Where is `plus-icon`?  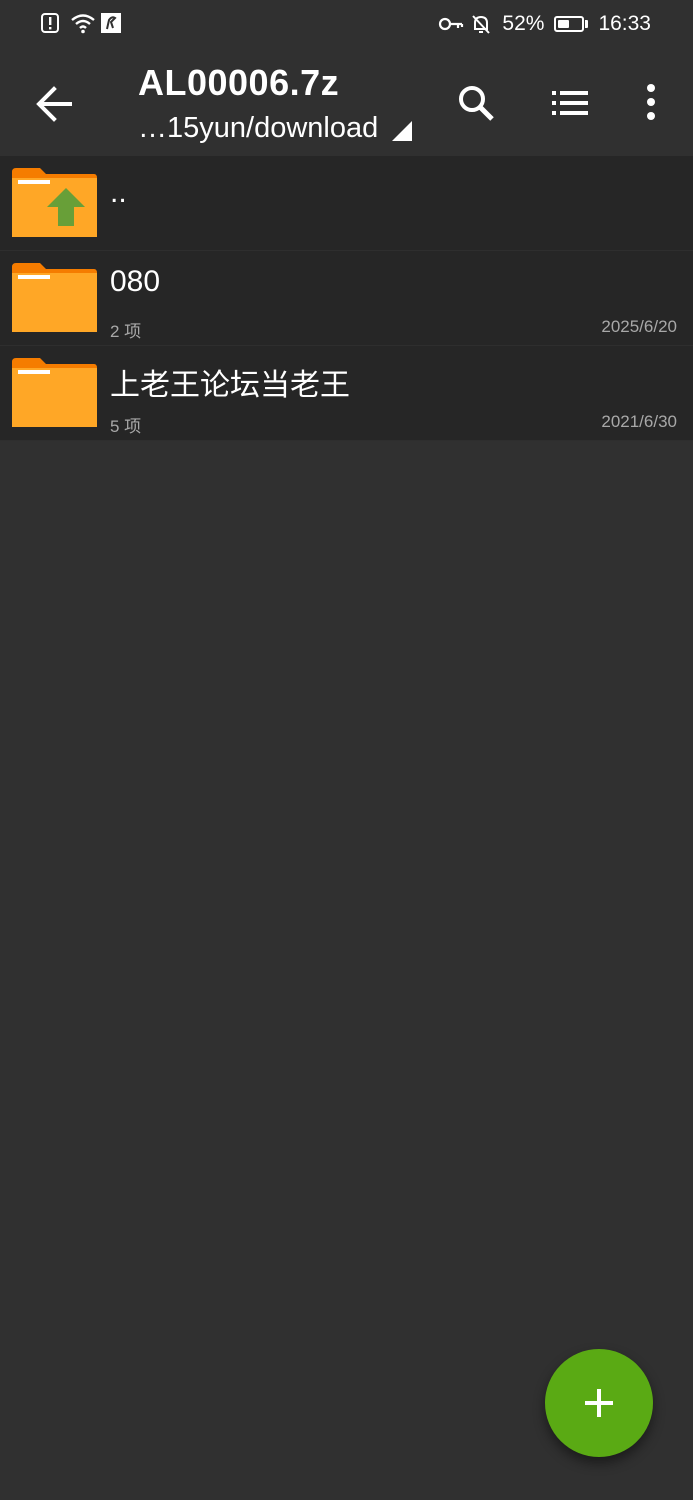 plus-icon is located at coordinates (599, 1403).